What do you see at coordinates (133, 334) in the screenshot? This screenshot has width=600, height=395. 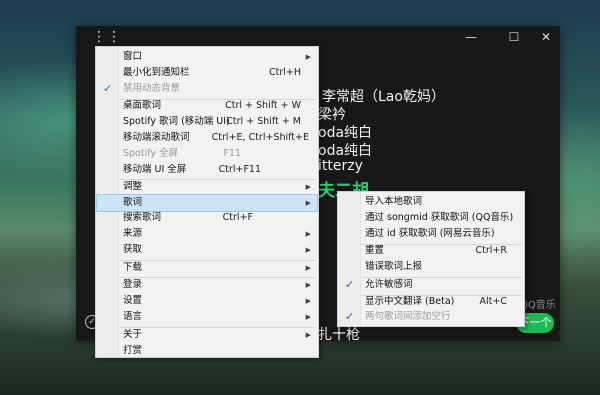 I see `menu-item-label: 关于` at bounding box center [133, 334].